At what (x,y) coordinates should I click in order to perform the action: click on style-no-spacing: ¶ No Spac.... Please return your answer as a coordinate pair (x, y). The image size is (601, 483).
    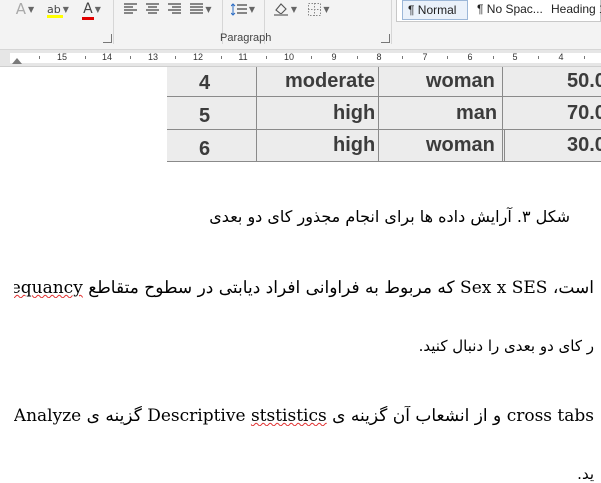
    Looking at the image, I should click on (508, 10).